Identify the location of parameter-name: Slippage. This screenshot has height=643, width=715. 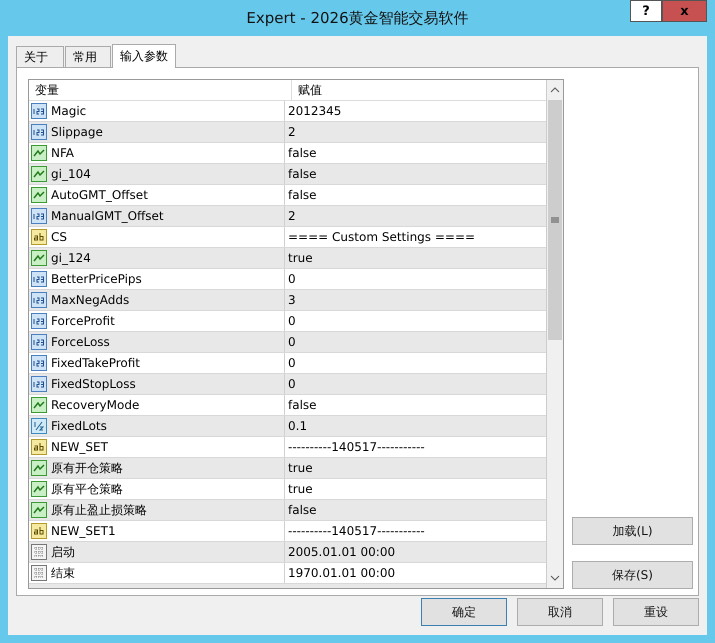
(77, 132).